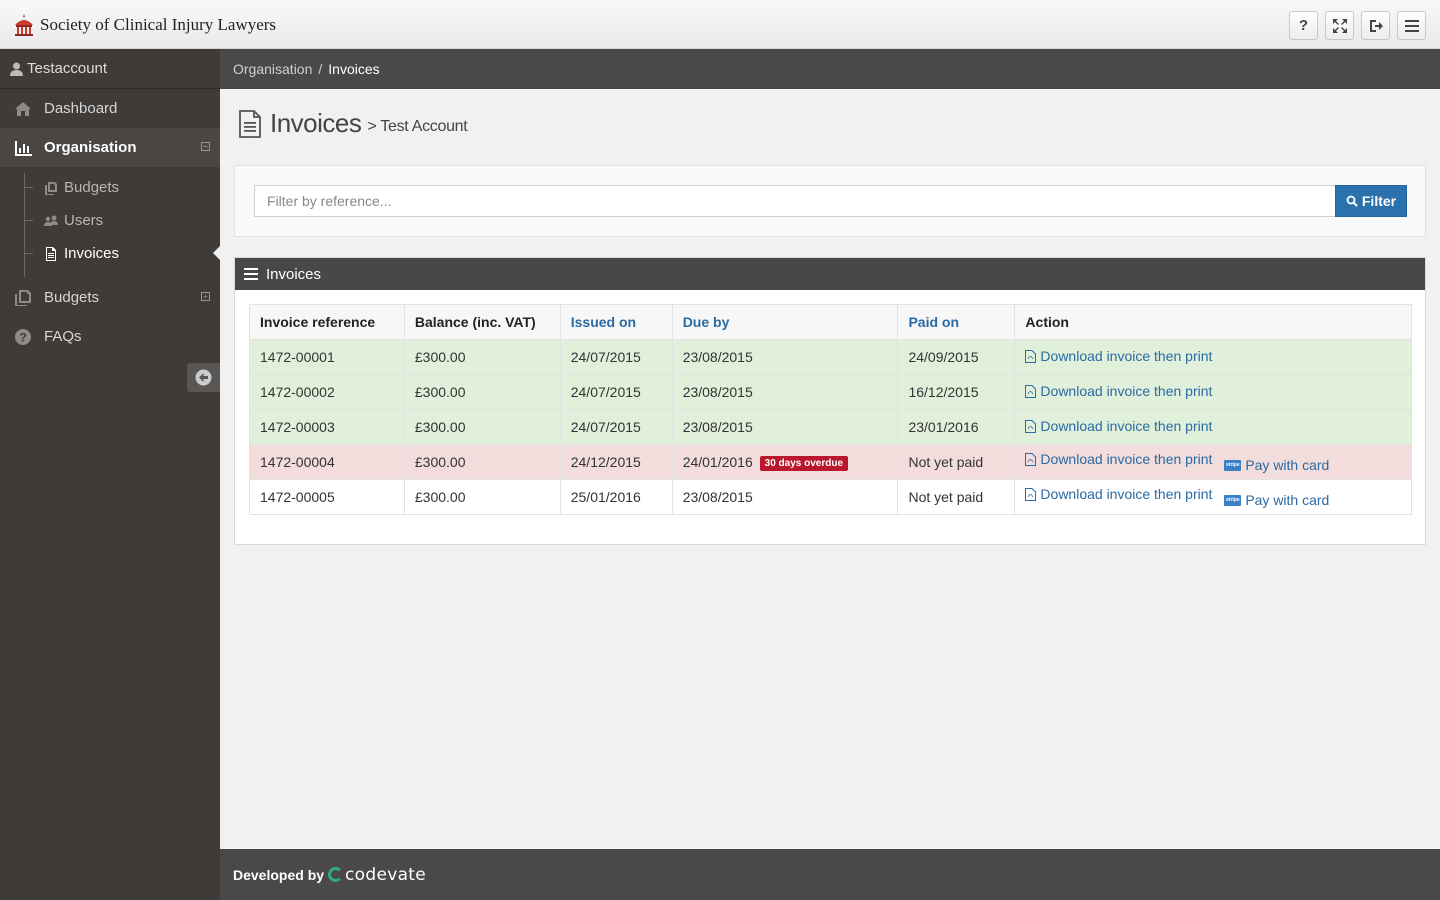  I want to click on organisation-submenu: Budgets Users Invoices, so click(110, 222).